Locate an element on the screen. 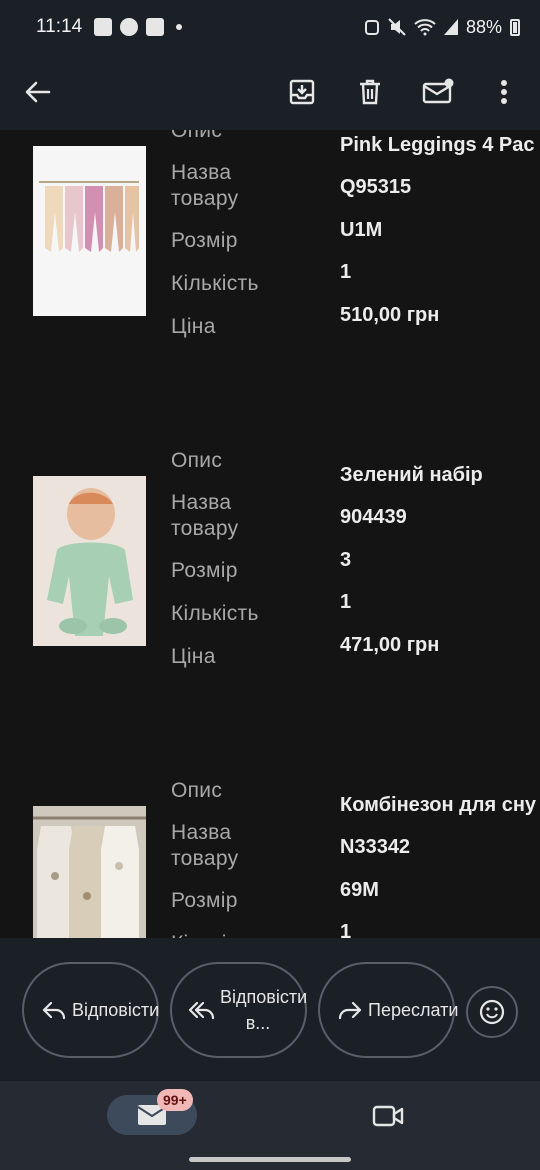 The height and width of the screenshot is (1170, 540). battery-icon is located at coordinates (515, 27).